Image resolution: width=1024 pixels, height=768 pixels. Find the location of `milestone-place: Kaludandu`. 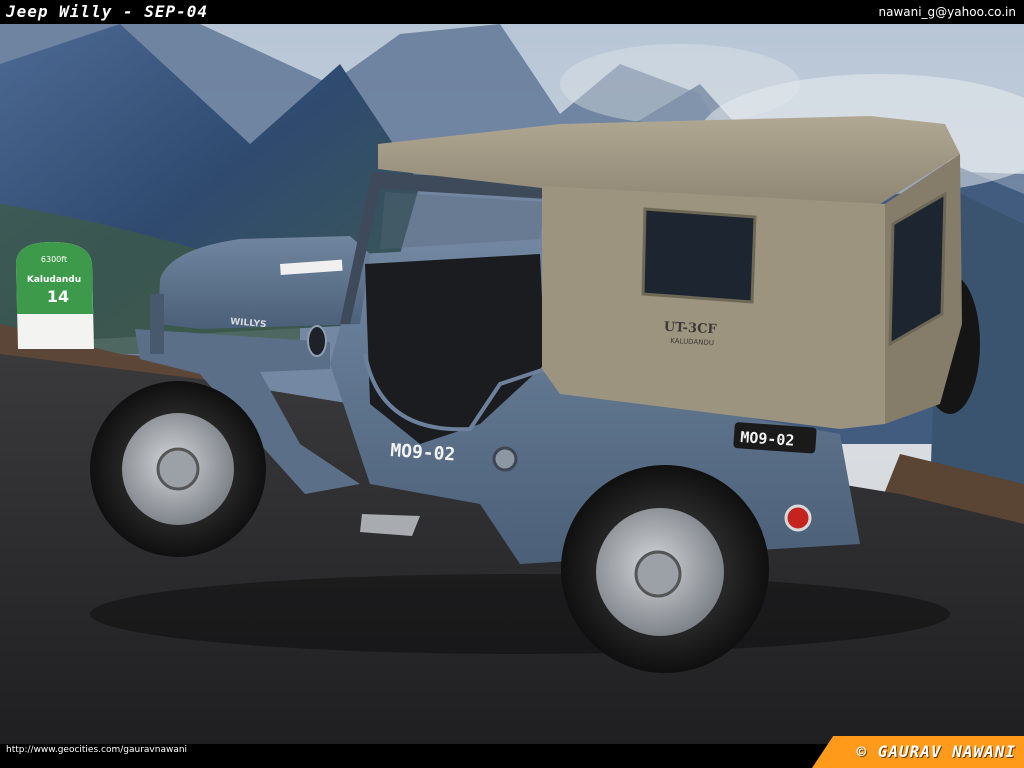

milestone-place: Kaludandu is located at coordinates (54, 280).